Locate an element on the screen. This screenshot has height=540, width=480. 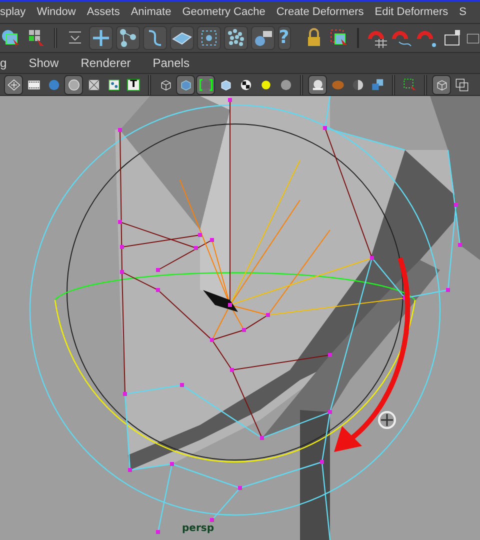
disc-icon is located at coordinates (74, 84).